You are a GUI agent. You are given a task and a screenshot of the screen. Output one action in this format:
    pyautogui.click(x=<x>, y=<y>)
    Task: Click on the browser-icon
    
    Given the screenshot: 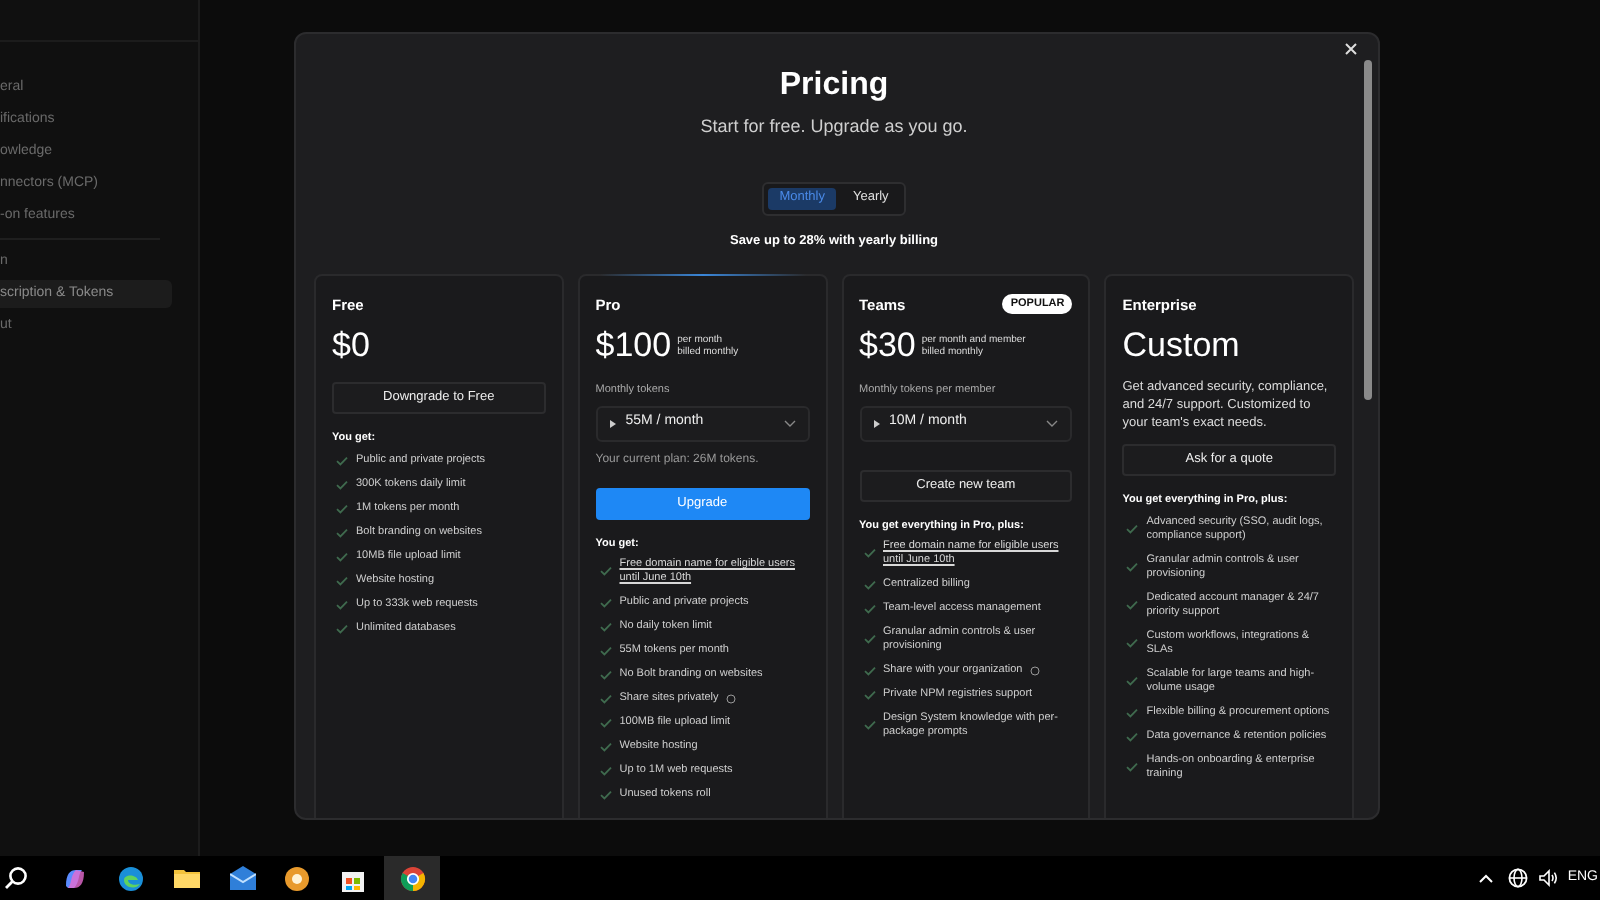 What is the action you would take?
    pyautogui.click(x=131, y=878)
    